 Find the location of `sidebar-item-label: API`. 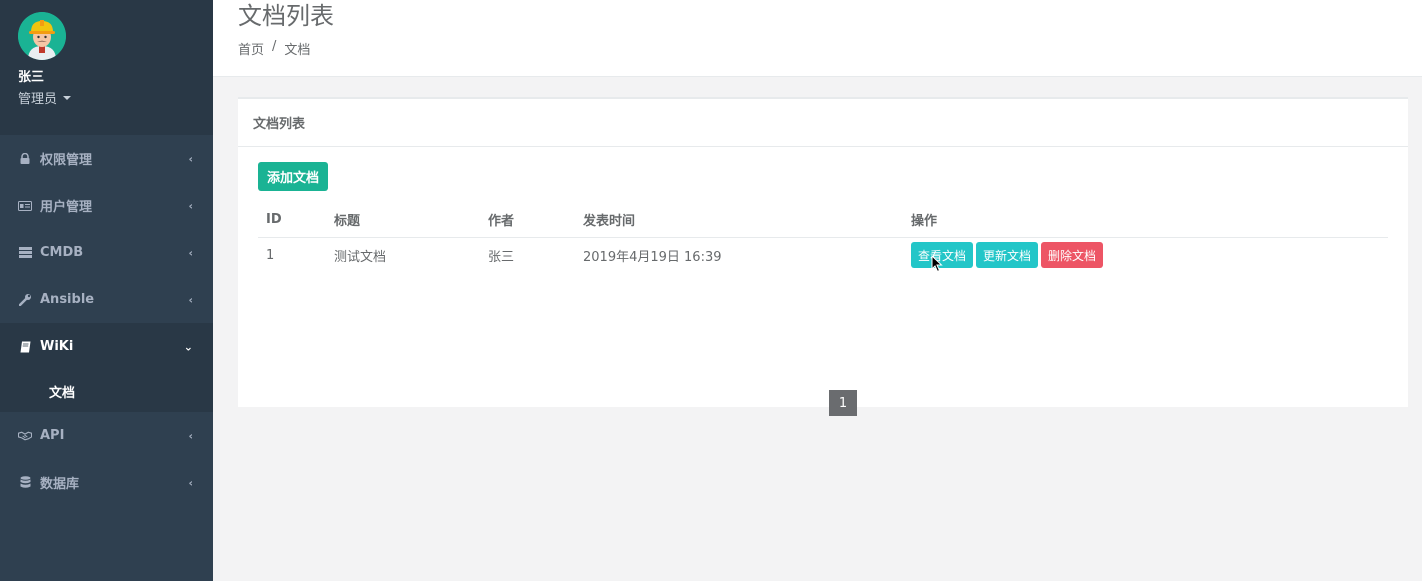

sidebar-item-label: API is located at coordinates (52, 435).